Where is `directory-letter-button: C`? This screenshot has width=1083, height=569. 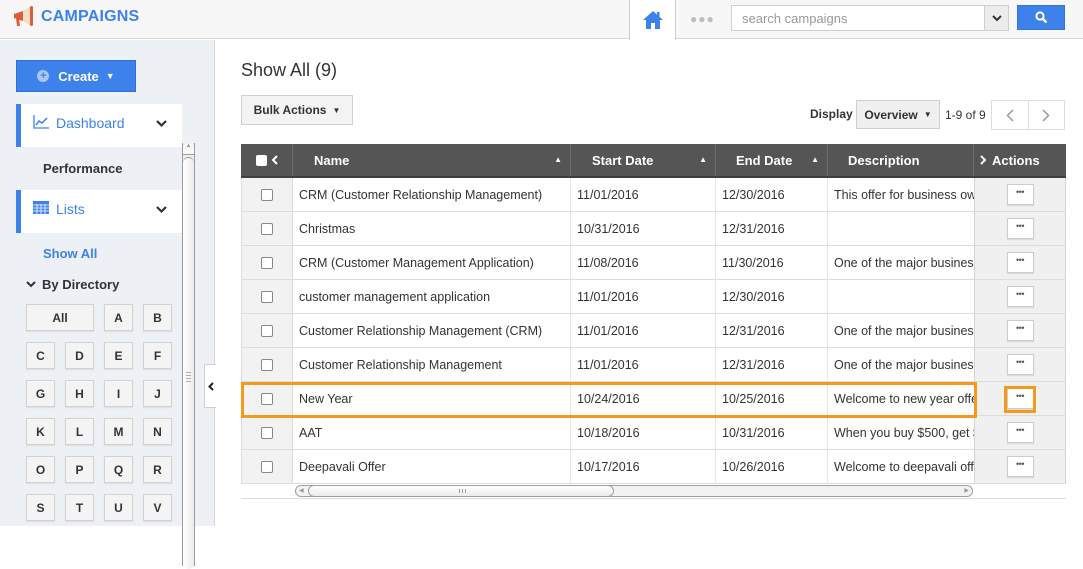
directory-letter-button: C is located at coordinates (40, 355).